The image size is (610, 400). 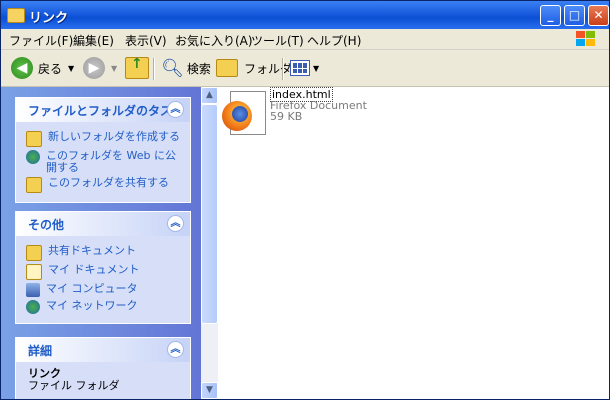 What do you see at coordinates (40, 350) in the screenshot?
I see `panel-title: 詳細` at bounding box center [40, 350].